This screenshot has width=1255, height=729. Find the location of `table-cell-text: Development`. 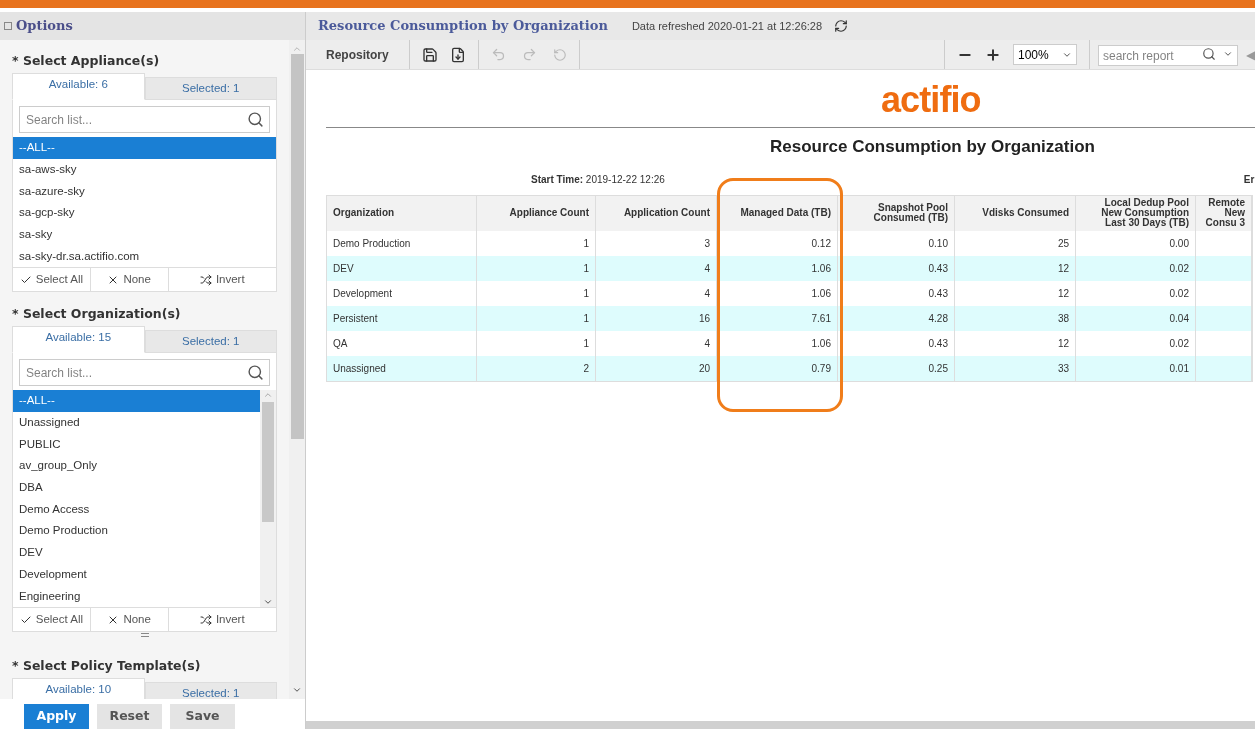

table-cell-text: Development is located at coordinates (362, 293).